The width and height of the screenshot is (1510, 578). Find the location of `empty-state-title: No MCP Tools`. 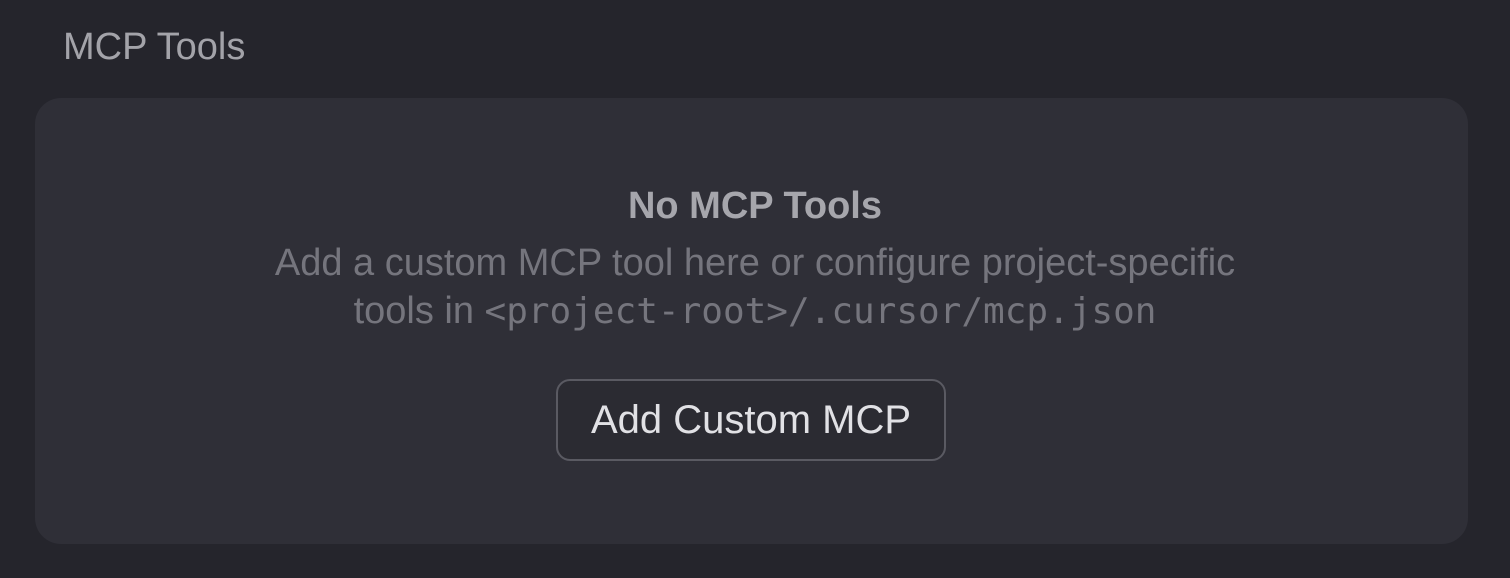

empty-state-title: No MCP Tools is located at coordinates (755, 206).